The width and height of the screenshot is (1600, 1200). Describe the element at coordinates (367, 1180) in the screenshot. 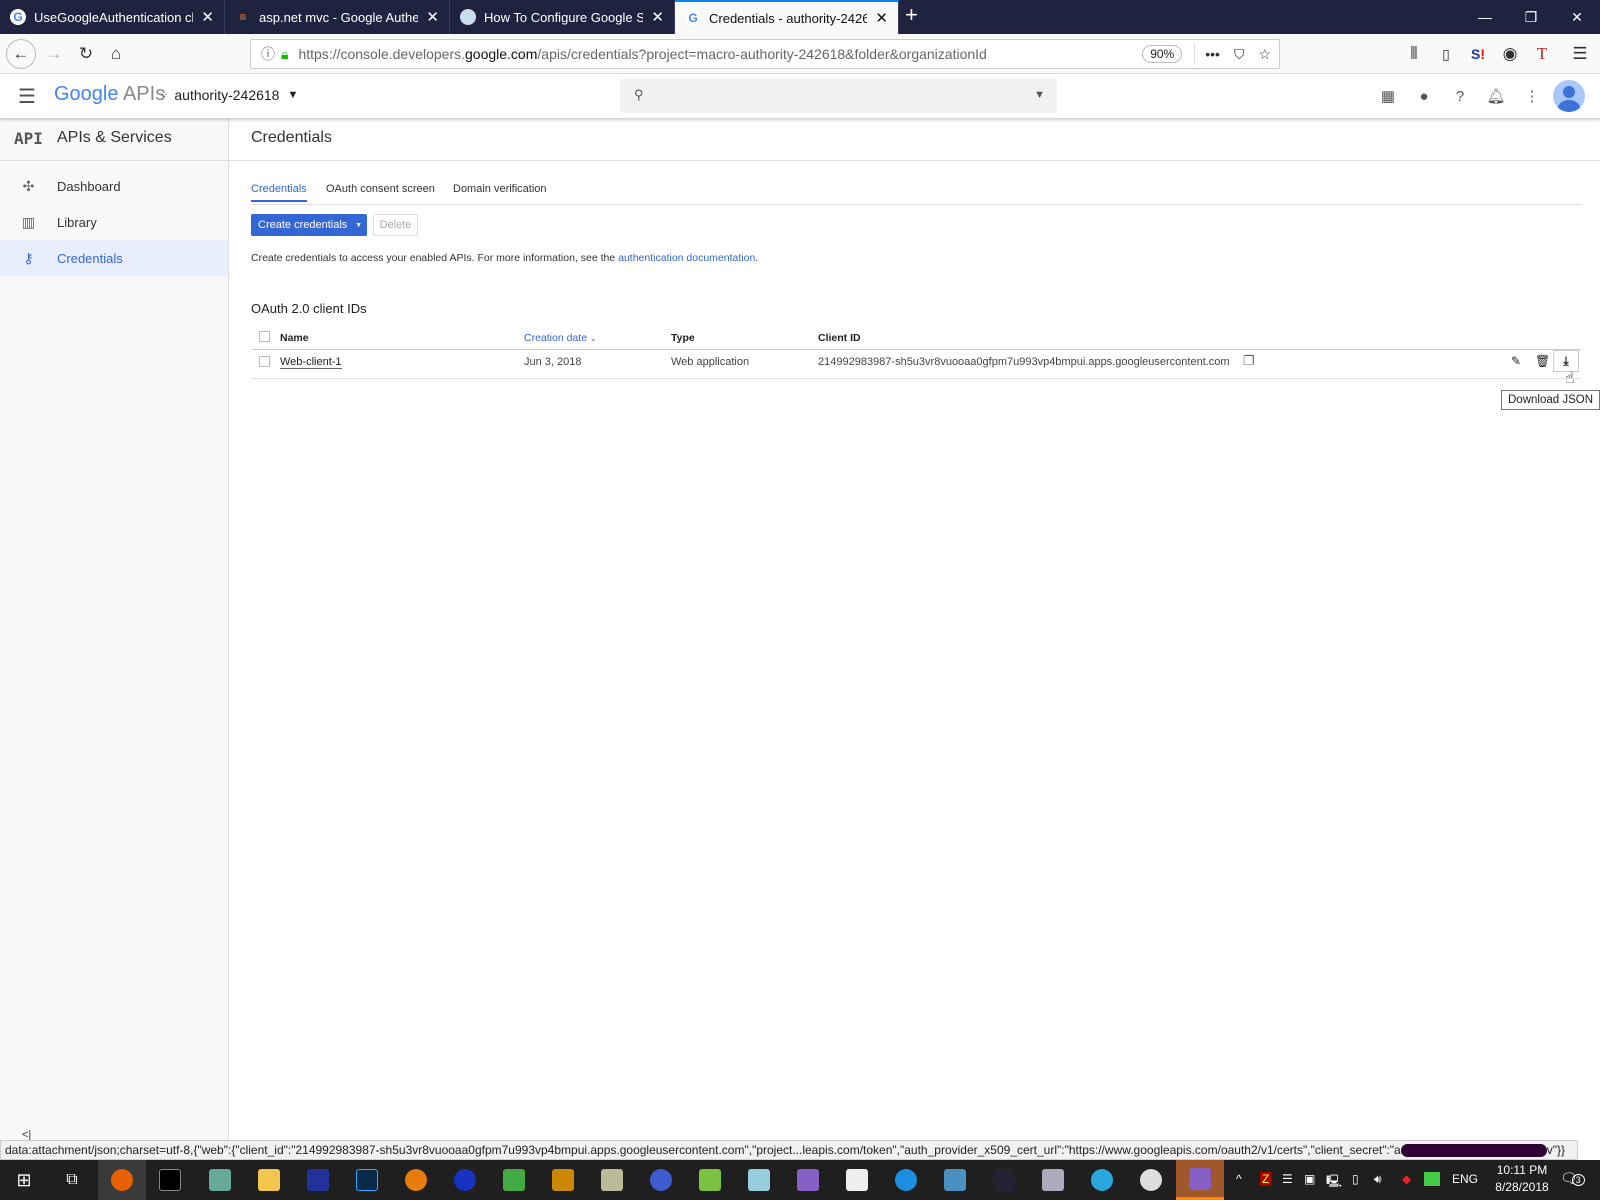

I see `photoshop-icon` at that location.